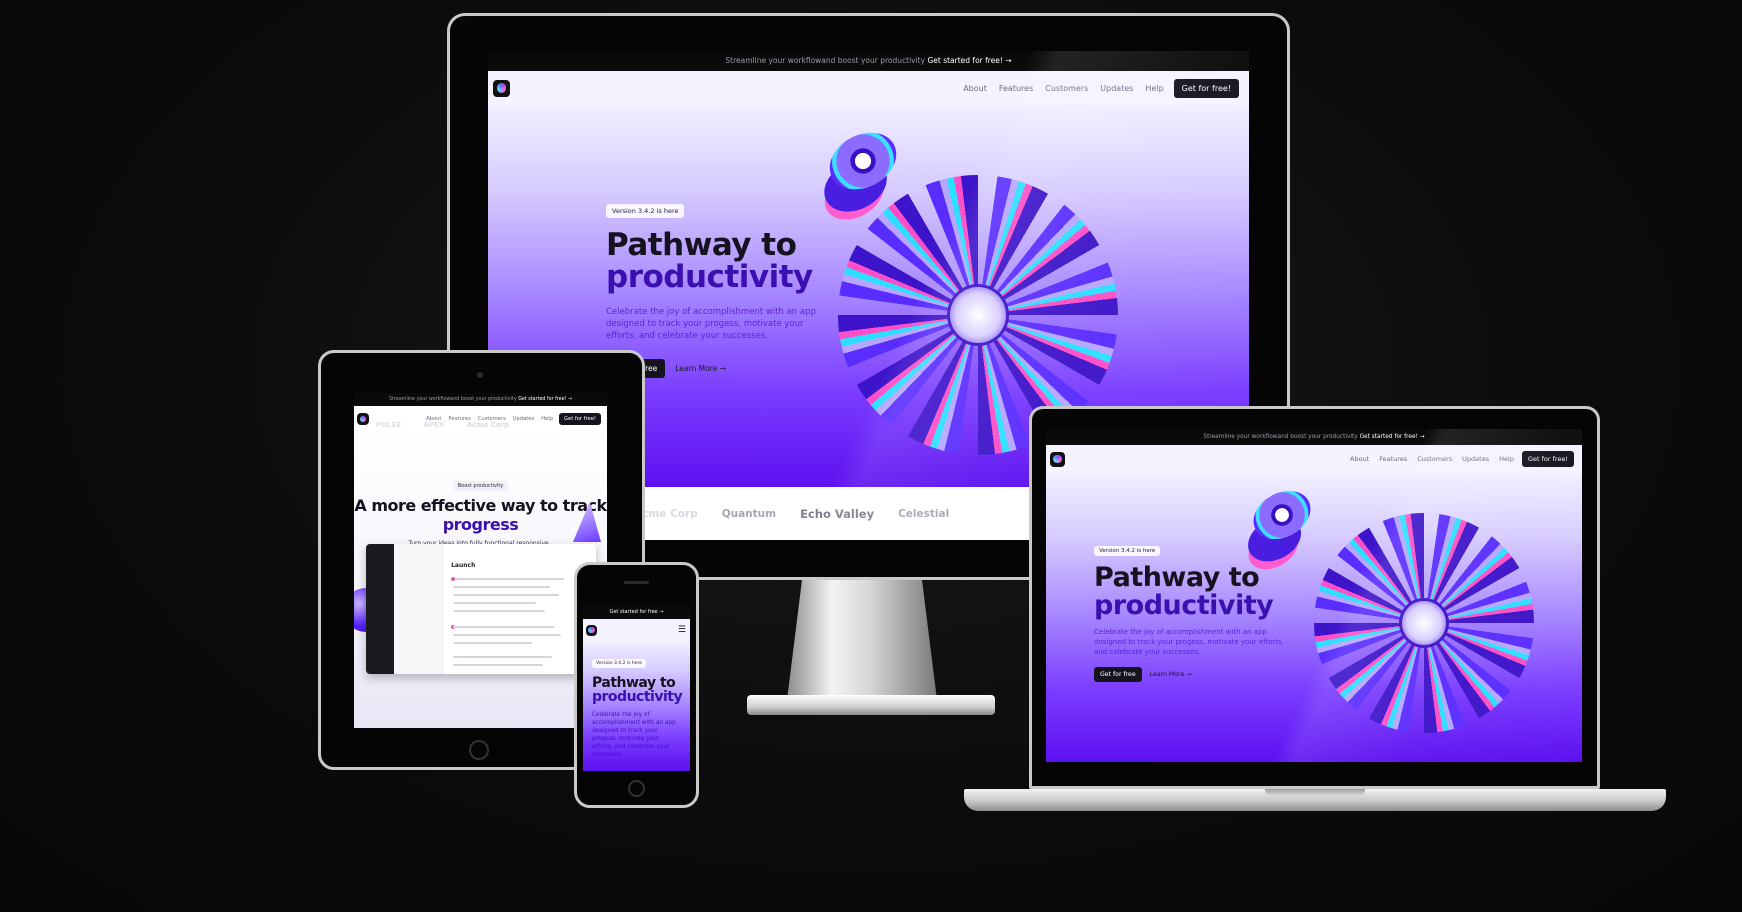 The height and width of the screenshot is (912, 1742). I want to click on tablet-logo-row: PULSE APEX Acme Corp, so click(442, 425).